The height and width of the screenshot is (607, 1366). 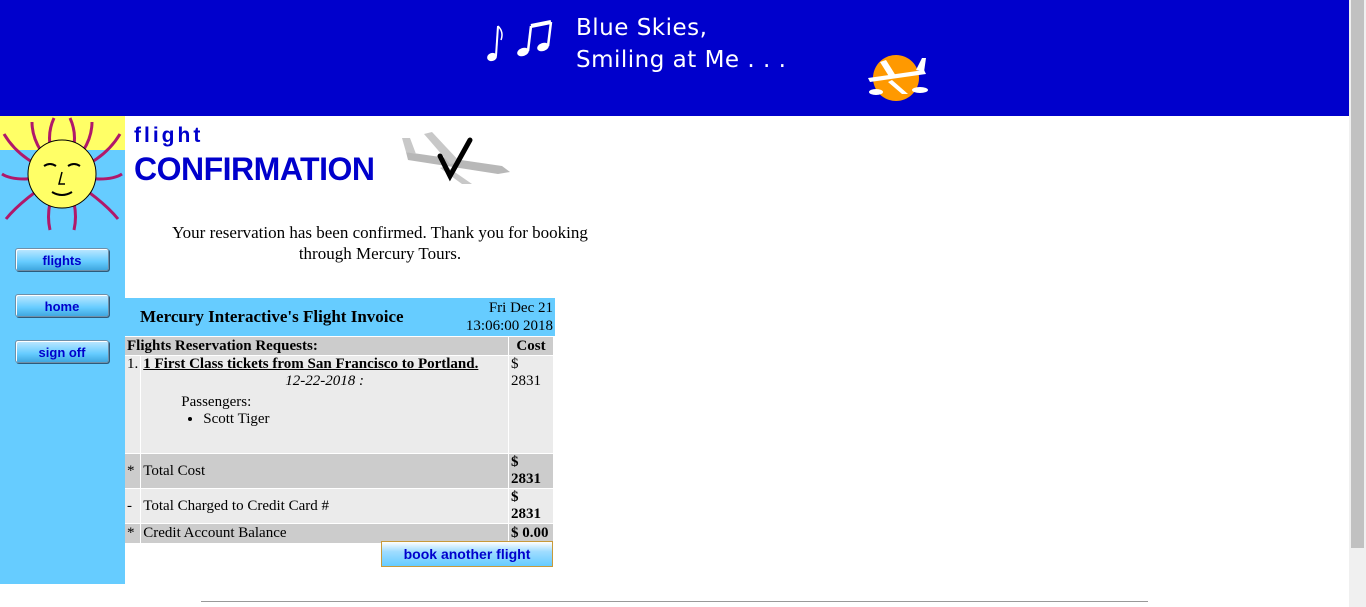 I want to click on passenger-name: Scott Tiger, so click(x=354, y=419).